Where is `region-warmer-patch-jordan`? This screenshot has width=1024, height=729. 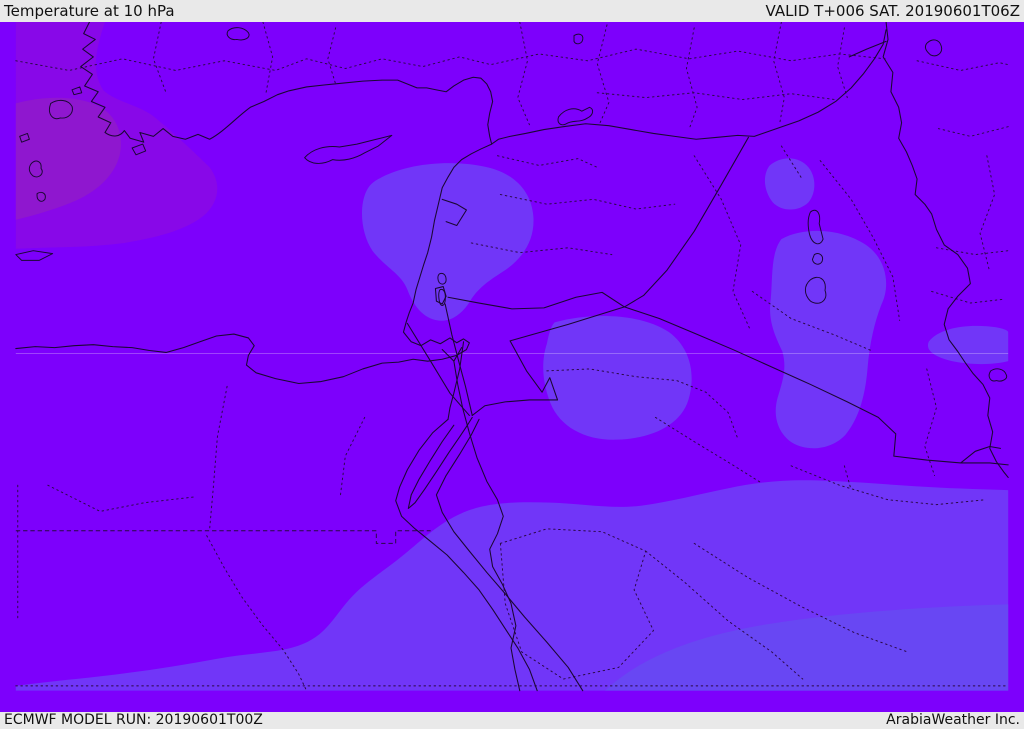
region-warmer-patch-jordan is located at coordinates (617, 378).